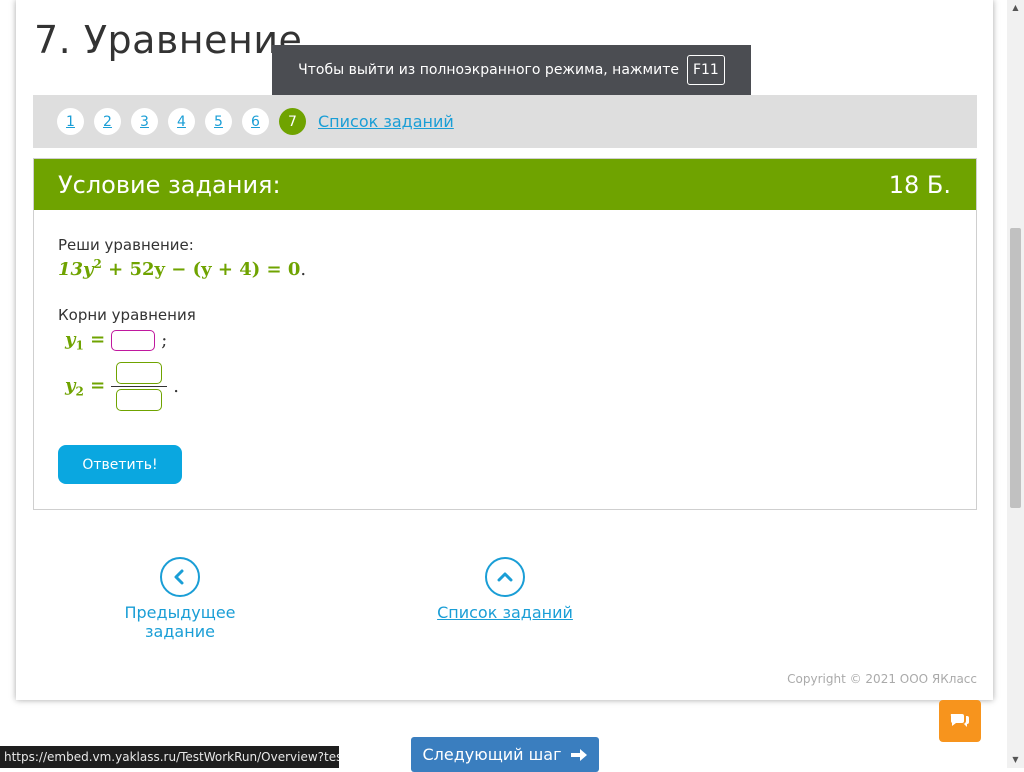 The image size is (1024, 772). I want to click on task-list-label: Список заданий, so click(505, 612).